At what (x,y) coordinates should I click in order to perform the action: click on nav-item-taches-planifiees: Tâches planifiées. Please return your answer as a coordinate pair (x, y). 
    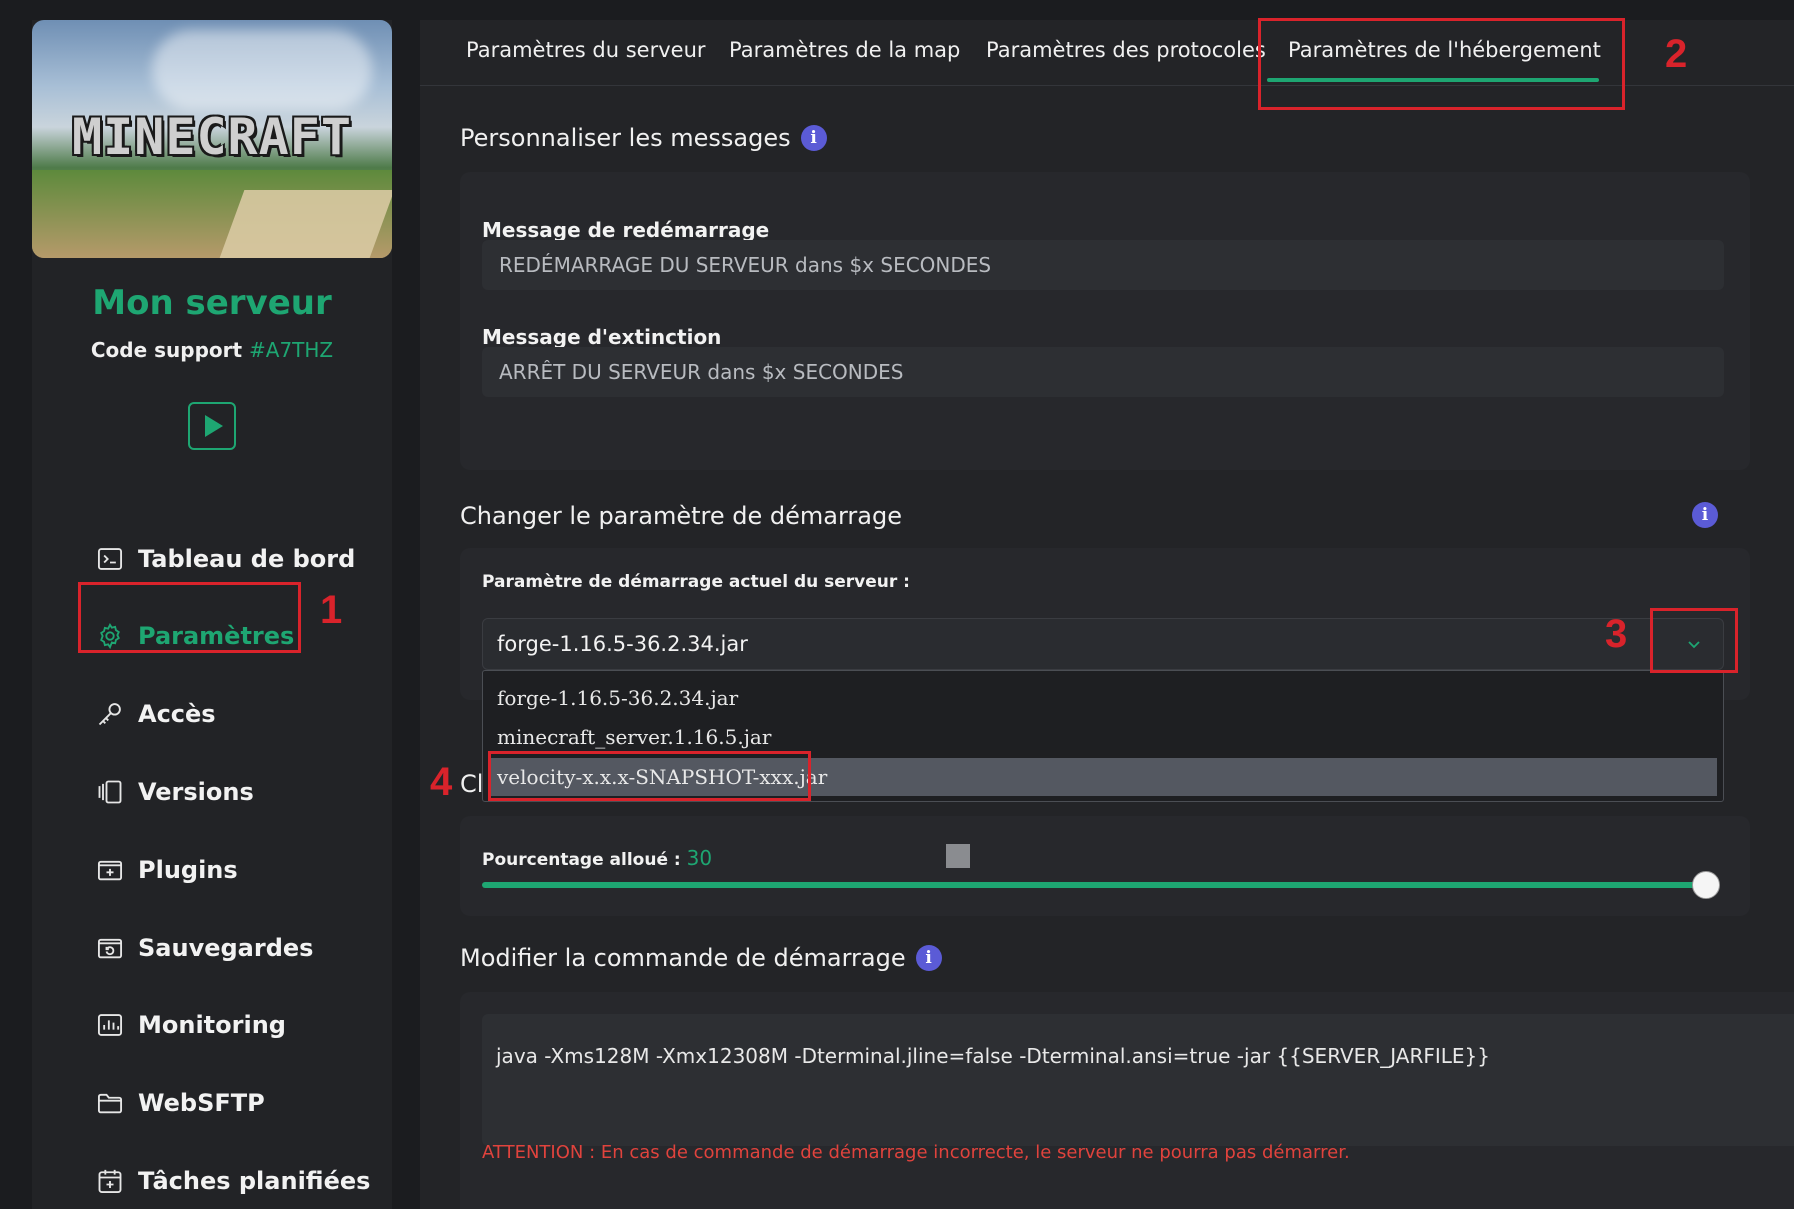
    Looking at the image, I should click on (233, 1181).